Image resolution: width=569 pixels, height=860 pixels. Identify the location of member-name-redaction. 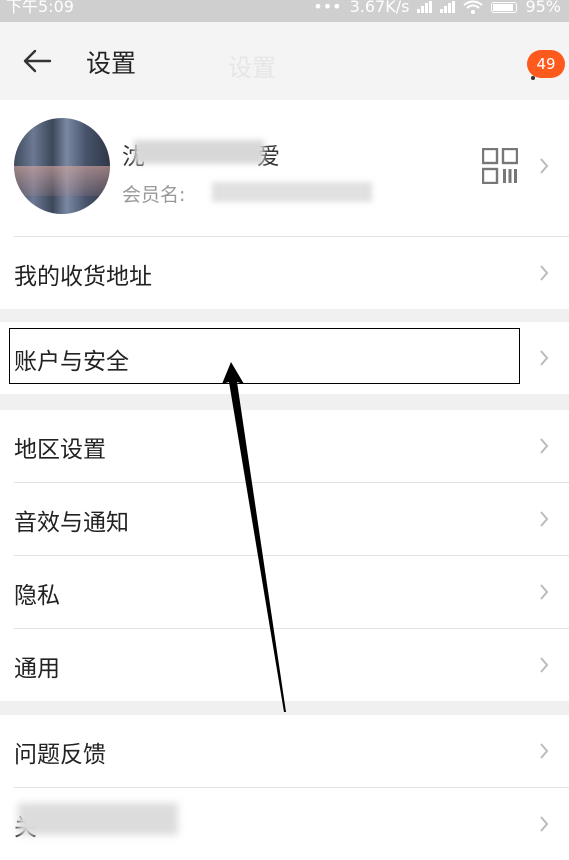
(292, 192).